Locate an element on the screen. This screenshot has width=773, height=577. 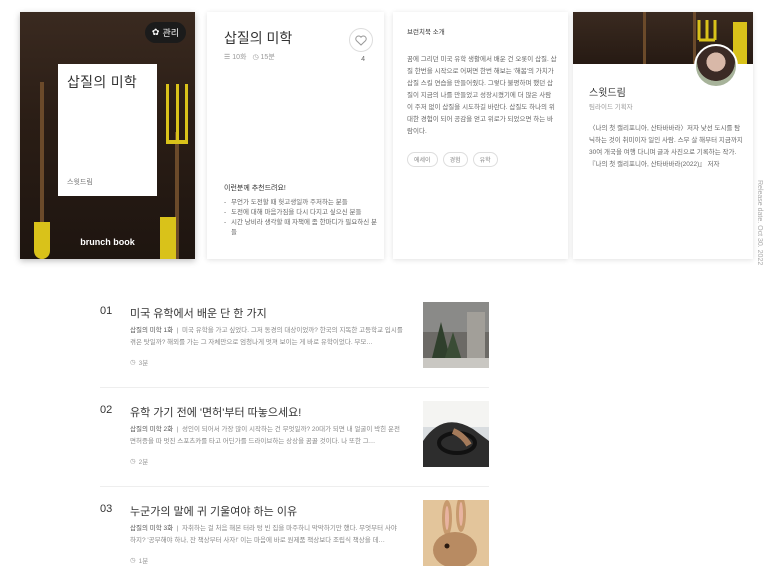
chapter-time: ◷ 3분 is located at coordinates (139, 363).